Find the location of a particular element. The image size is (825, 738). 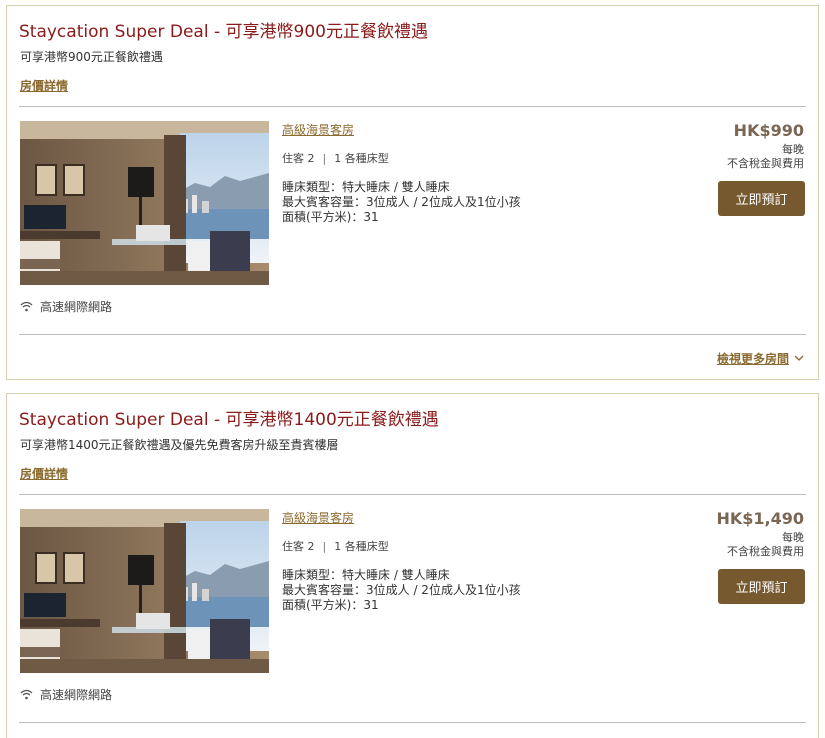

chevron-down-icon is located at coordinates (799, 358).